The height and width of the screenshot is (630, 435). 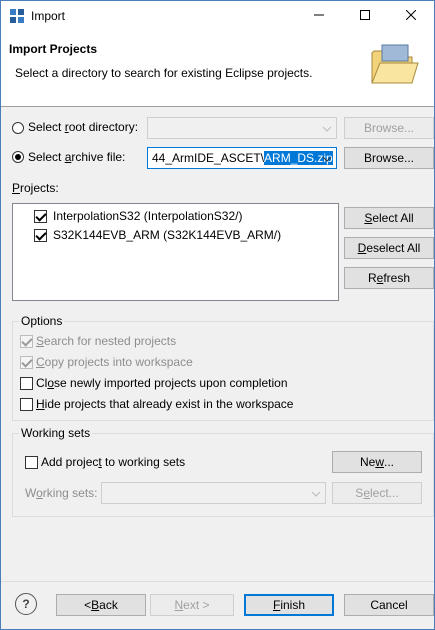 I want to click on close-button, so click(x=411, y=16).